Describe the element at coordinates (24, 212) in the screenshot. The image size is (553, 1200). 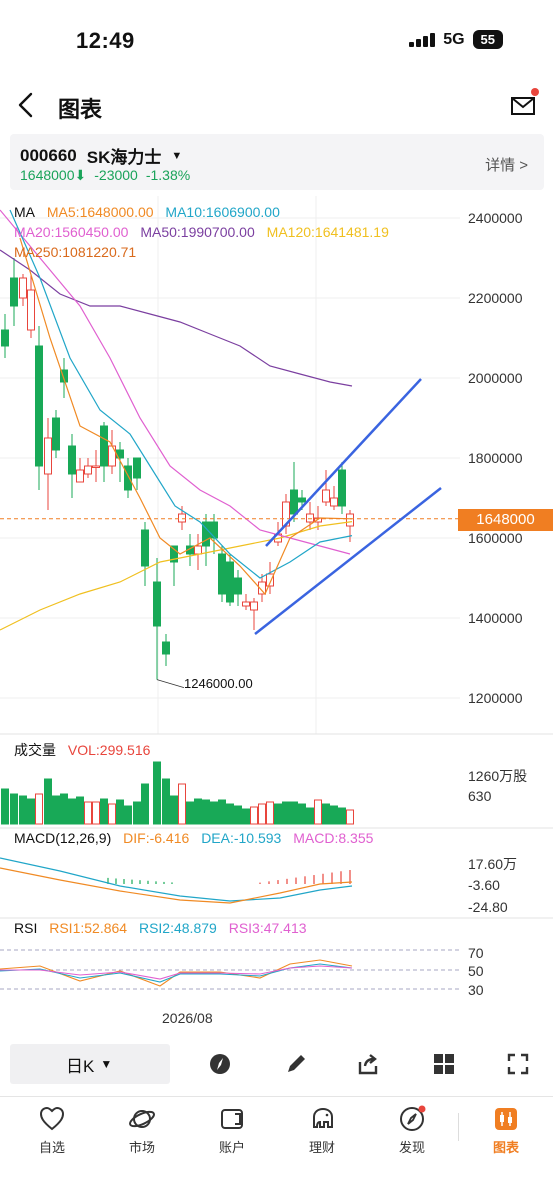
I see `ma-label: MA` at that location.